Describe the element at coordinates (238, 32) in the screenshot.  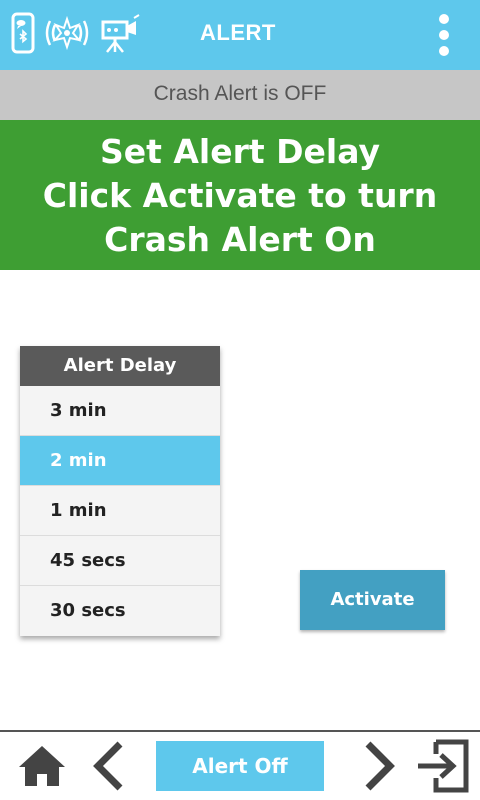
I see `page-title: ALERT` at that location.